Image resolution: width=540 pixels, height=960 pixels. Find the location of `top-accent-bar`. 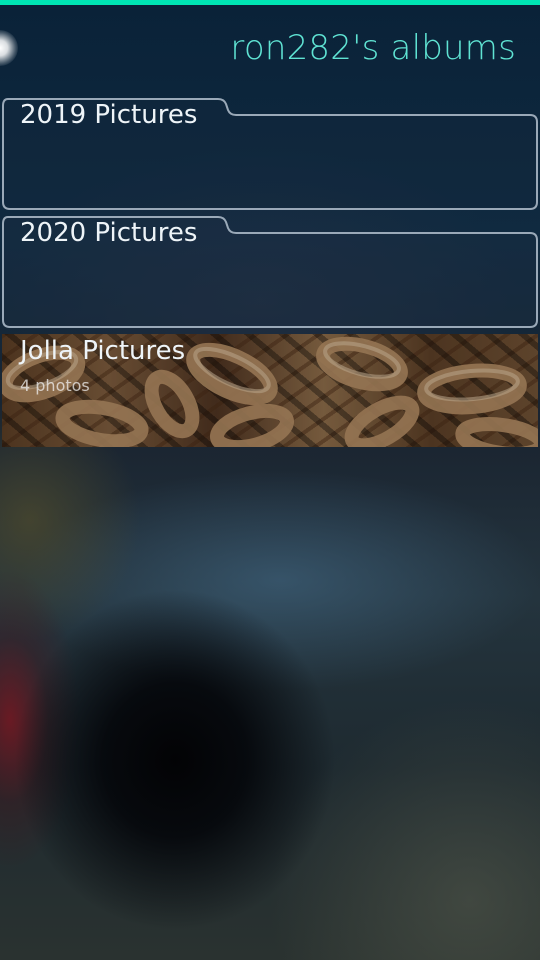

top-accent-bar is located at coordinates (270, 2).